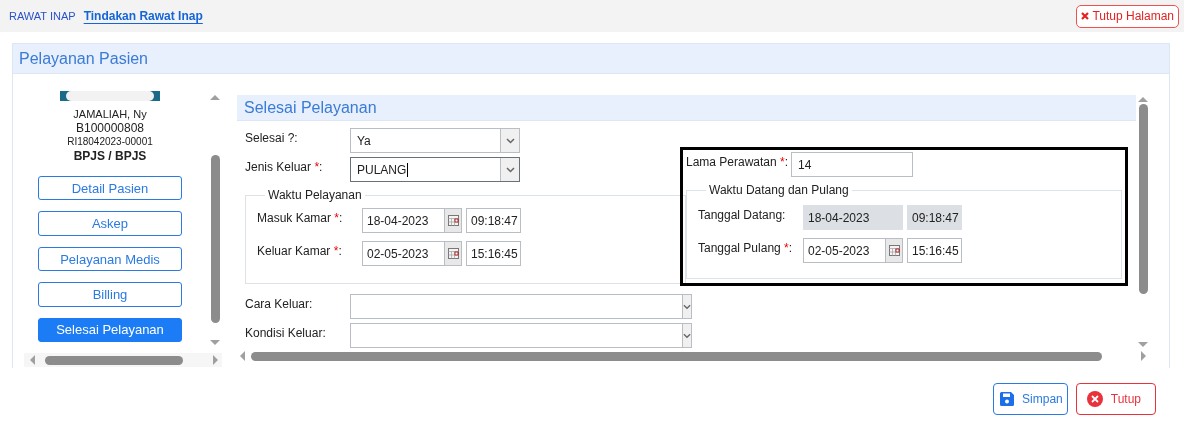 Image resolution: width=1184 pixels, height=426 pixels. What do you see at coordinates (852, 164) in the screenshot?
I see `input-field: 14` at bounding box center [852, 164].